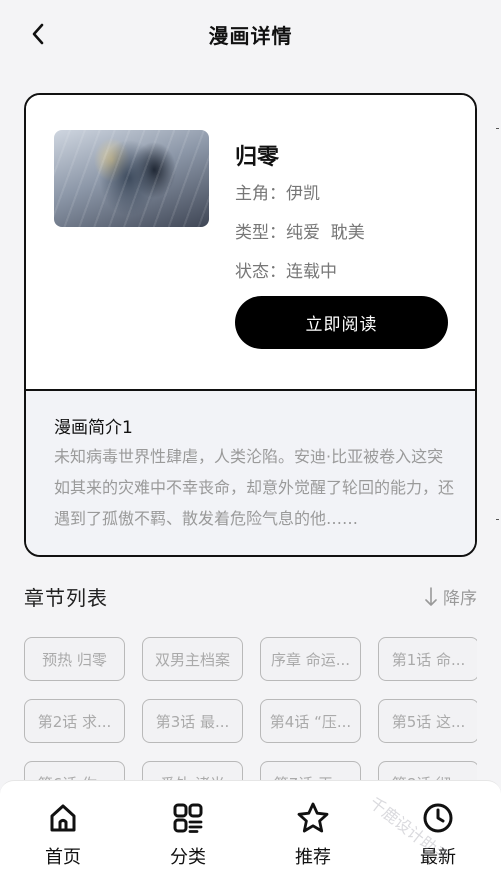  Describe the element at coordinates (93, 428) in the screenshot. I see `intro-title: 漫画简介1` at that location.